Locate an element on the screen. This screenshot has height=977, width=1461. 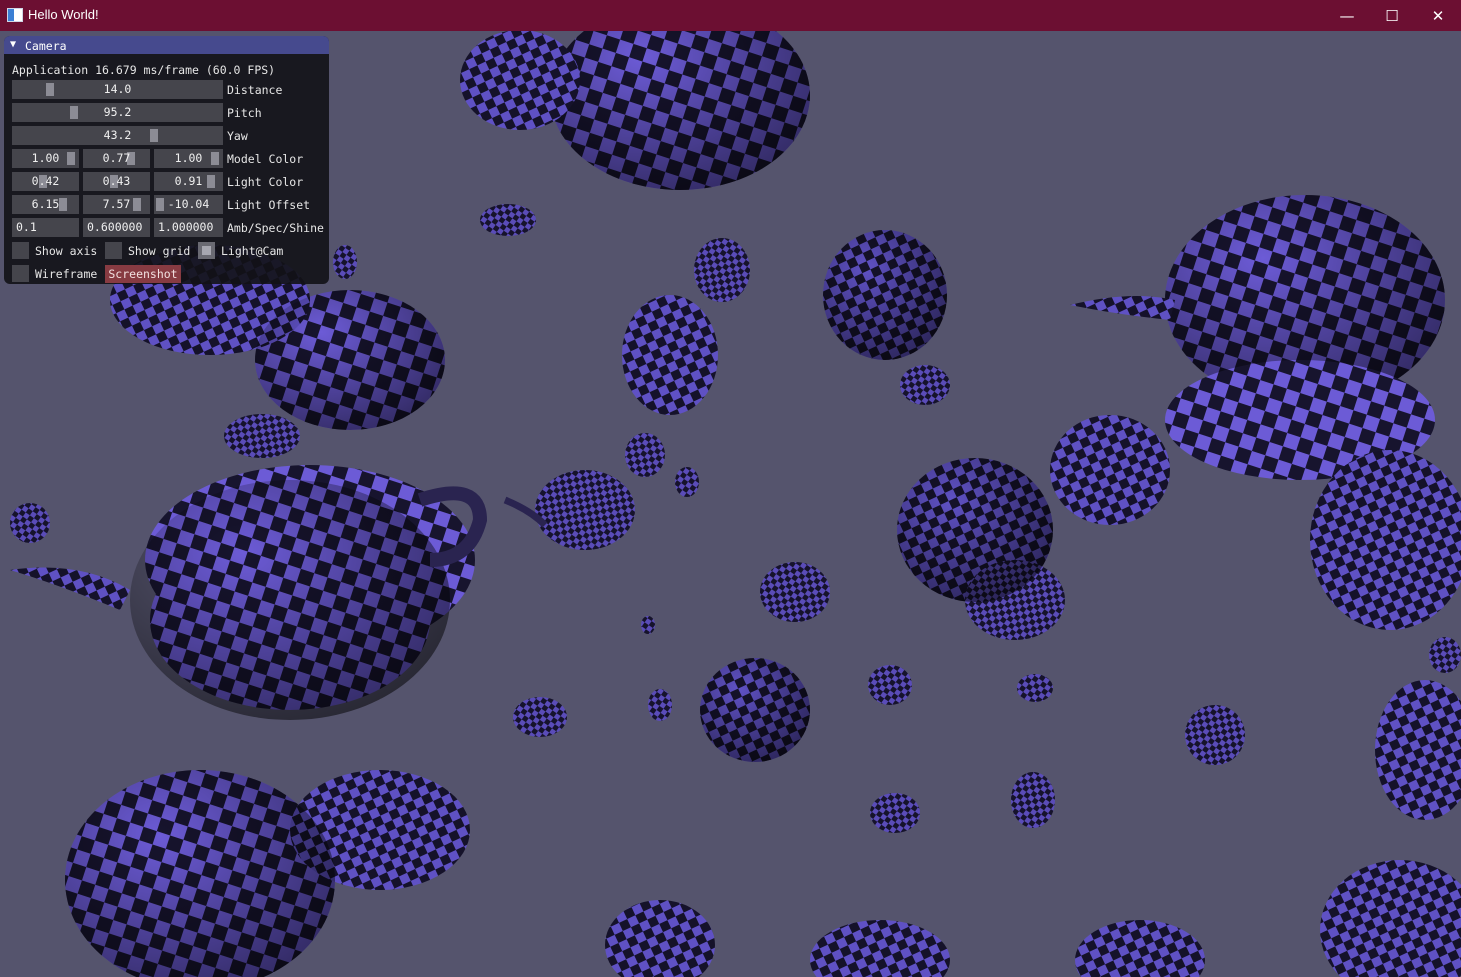
light-offset-x-slider: 6.15 is located at coordinates (45, 204).